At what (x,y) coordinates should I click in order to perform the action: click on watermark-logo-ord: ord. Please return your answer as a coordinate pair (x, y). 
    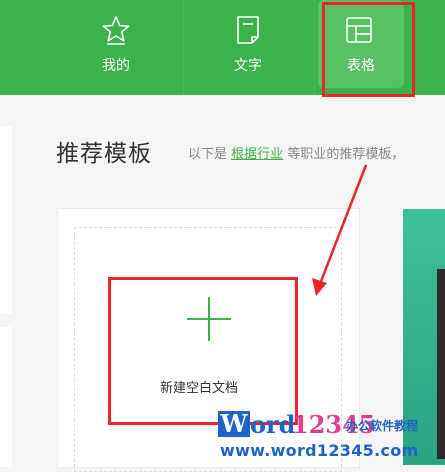
    Looking at the image, I should click on (273, 424).